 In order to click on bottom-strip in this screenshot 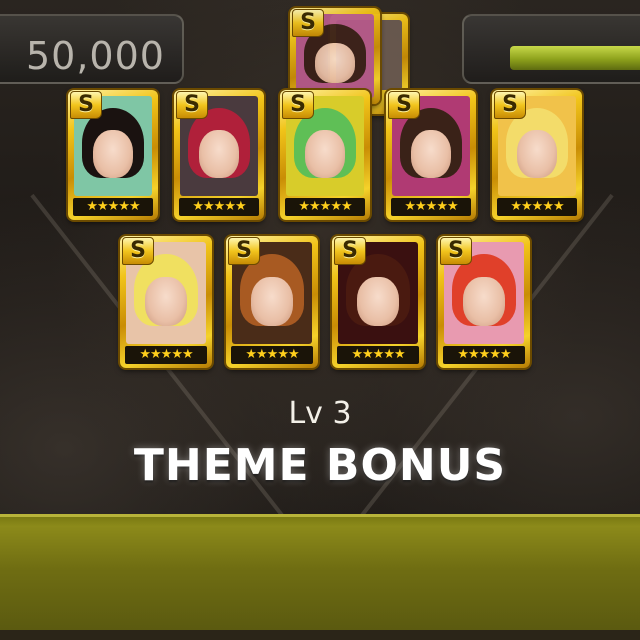, I will do `click(320, 635)`.